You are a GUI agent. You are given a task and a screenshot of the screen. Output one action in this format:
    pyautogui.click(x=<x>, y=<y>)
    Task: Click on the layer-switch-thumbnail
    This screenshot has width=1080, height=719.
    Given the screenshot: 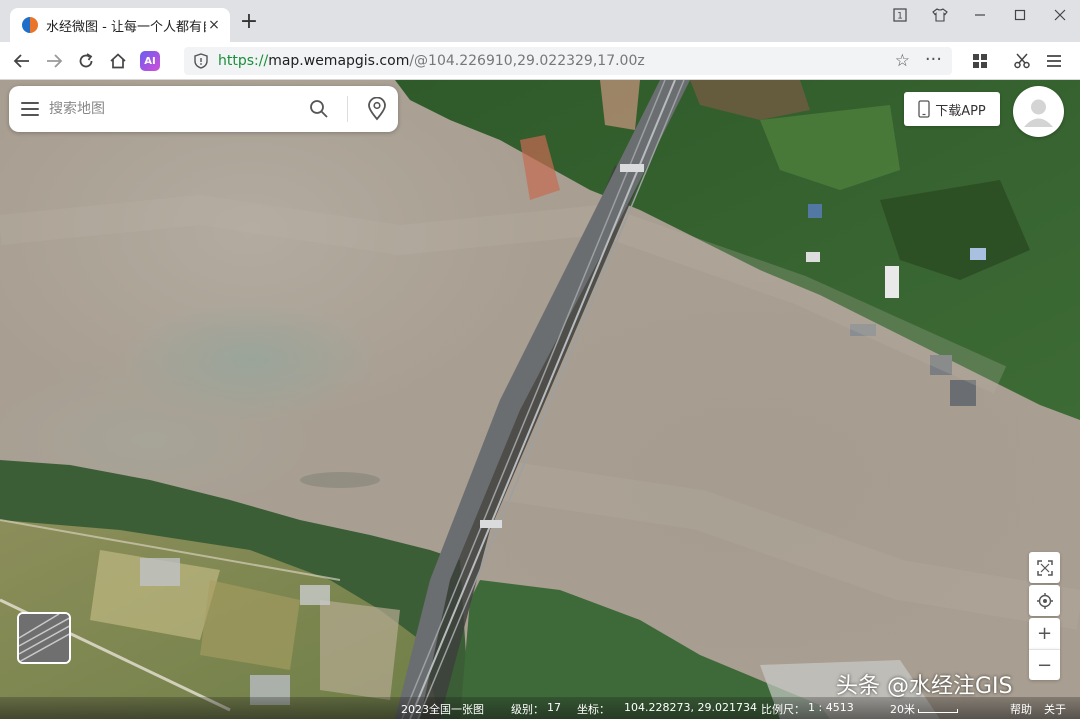 What is the action you would take?
    pyautogui.click(x=44, y=638)
    